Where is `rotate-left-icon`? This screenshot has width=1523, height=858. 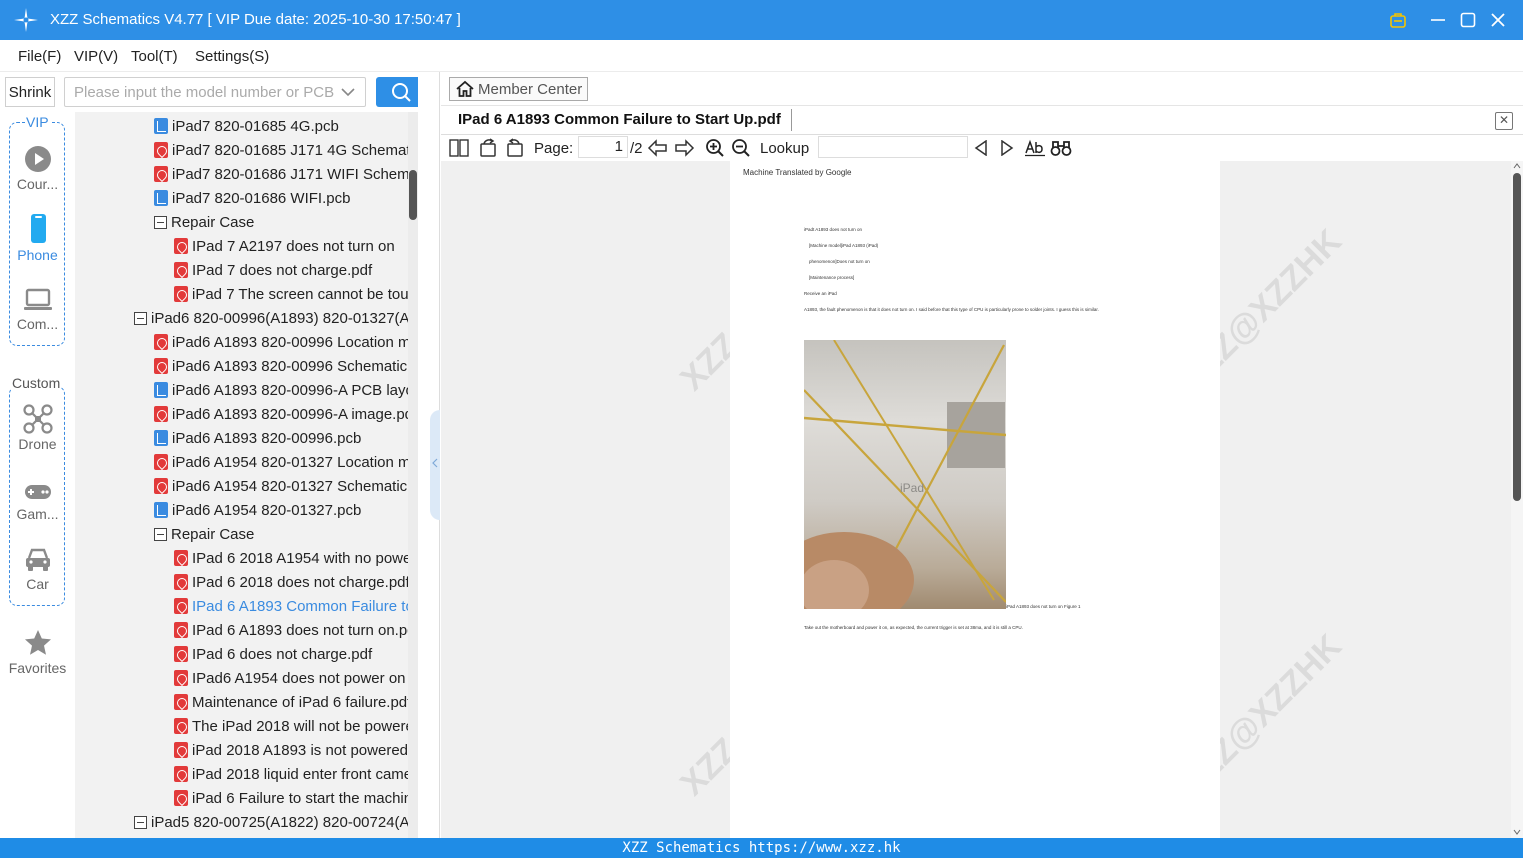
rotate-left-icon is located at coordinates (488, 148).